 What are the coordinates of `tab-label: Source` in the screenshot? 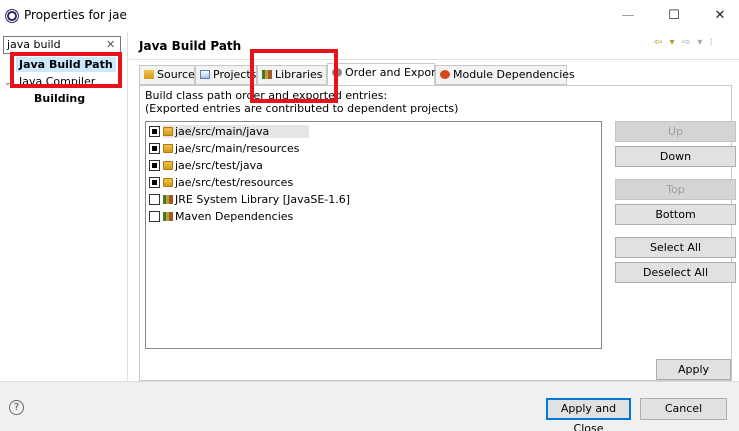 It's located at (176, 74).